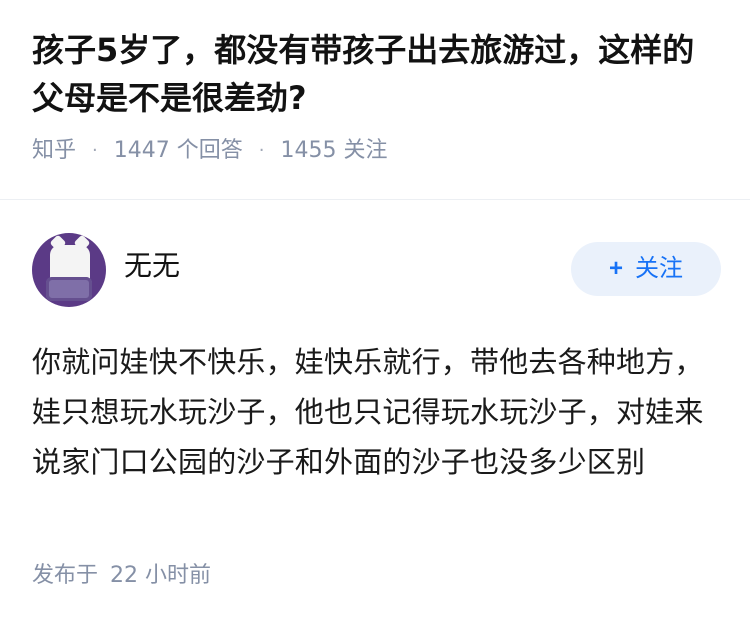  What do you see at coordinates (65, 575) in the screenshot?
I see `publish-label: 发布于` at bounding box center [65, 575].